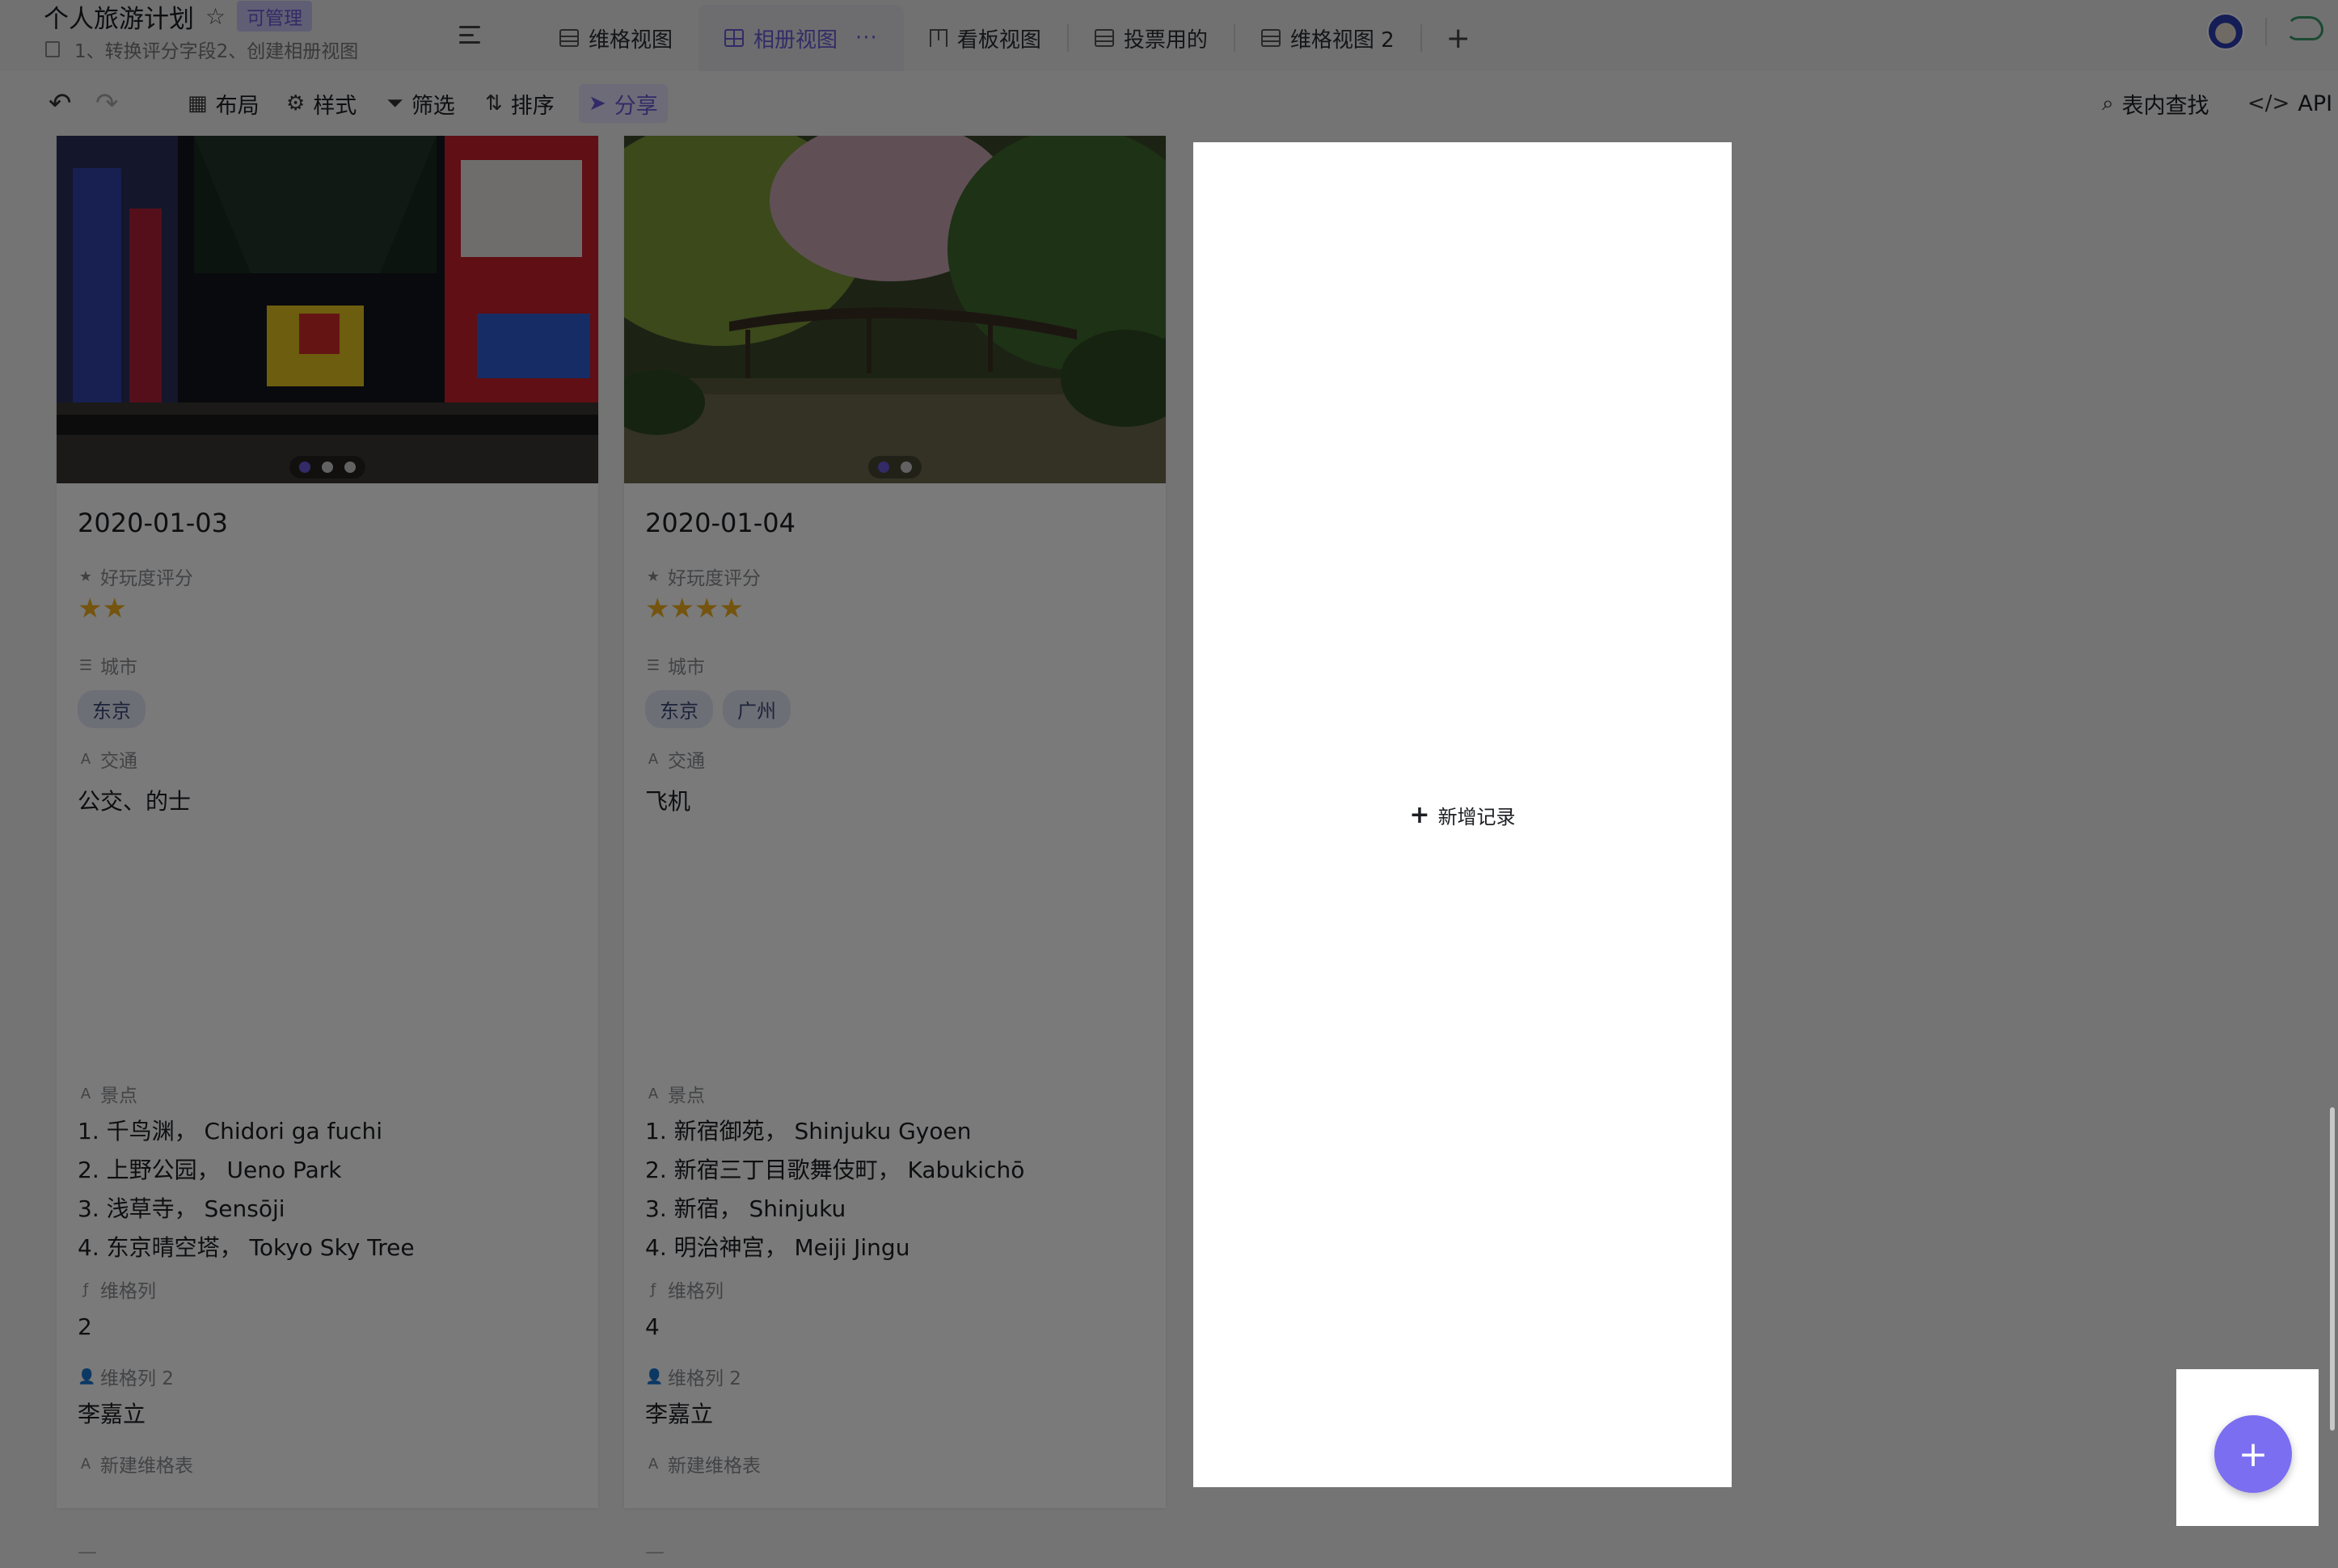  I want to click on field-label-text: 好玩度评分, so click(715, 578).